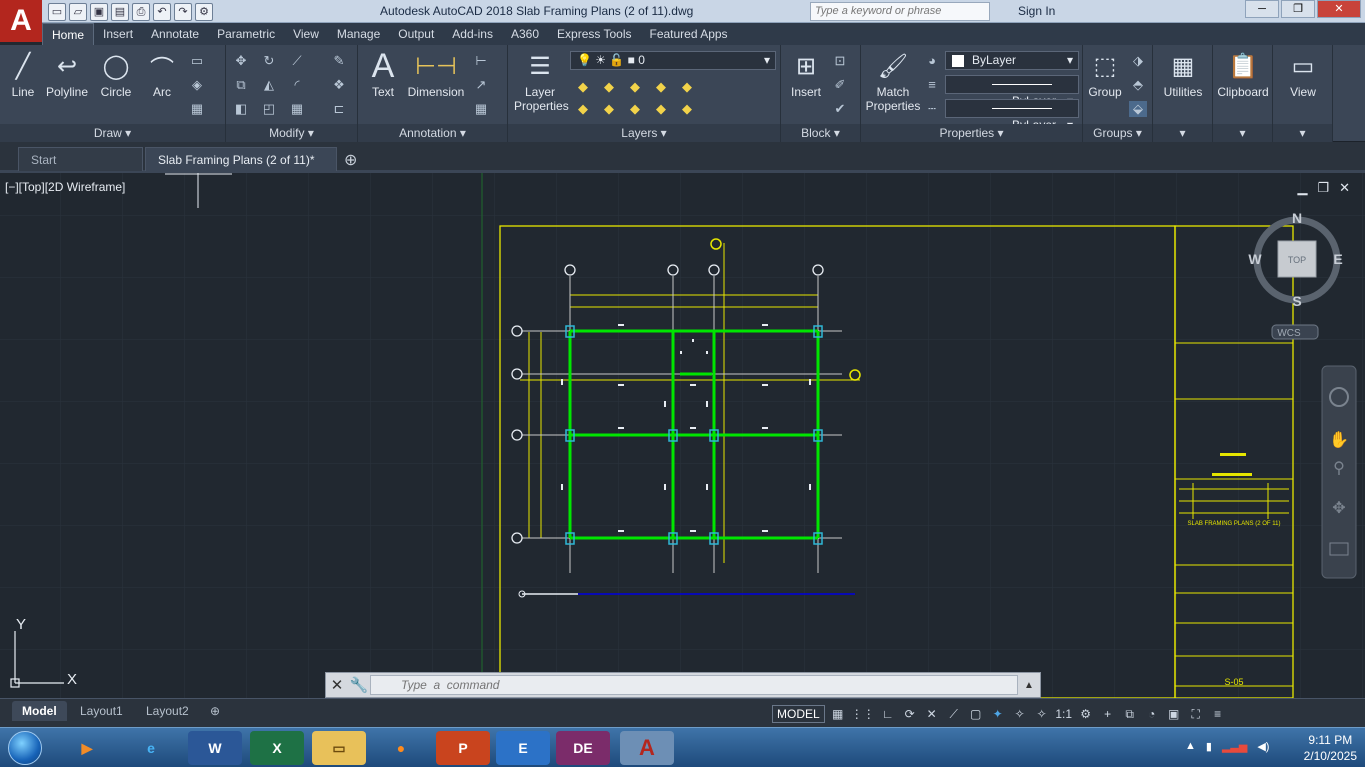 This screenshot has width=1365, height=767. What do you see at coordinates (436, 74) in the screenshot?
I see `dimension-button: ⊢⊣ Dimension` at bounding box center [436, 74].